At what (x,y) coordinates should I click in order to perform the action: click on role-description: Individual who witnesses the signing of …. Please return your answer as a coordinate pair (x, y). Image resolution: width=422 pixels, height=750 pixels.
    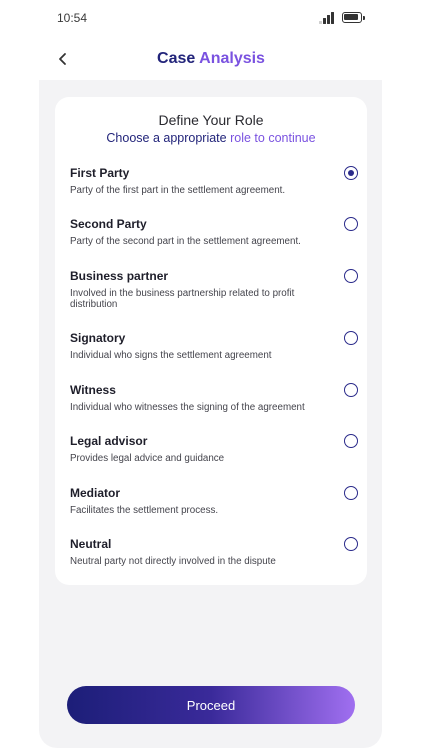
    Looking at the image, I should click on (187, 407).